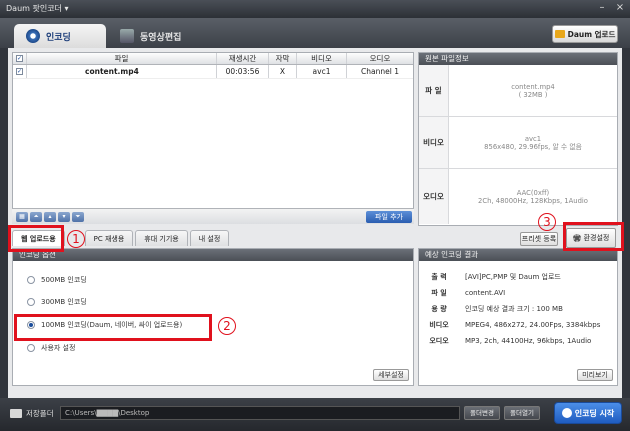 This screenshot has height=431, width=630. I want to click on info-file-size: ( 32MB ), so click(533, 94).